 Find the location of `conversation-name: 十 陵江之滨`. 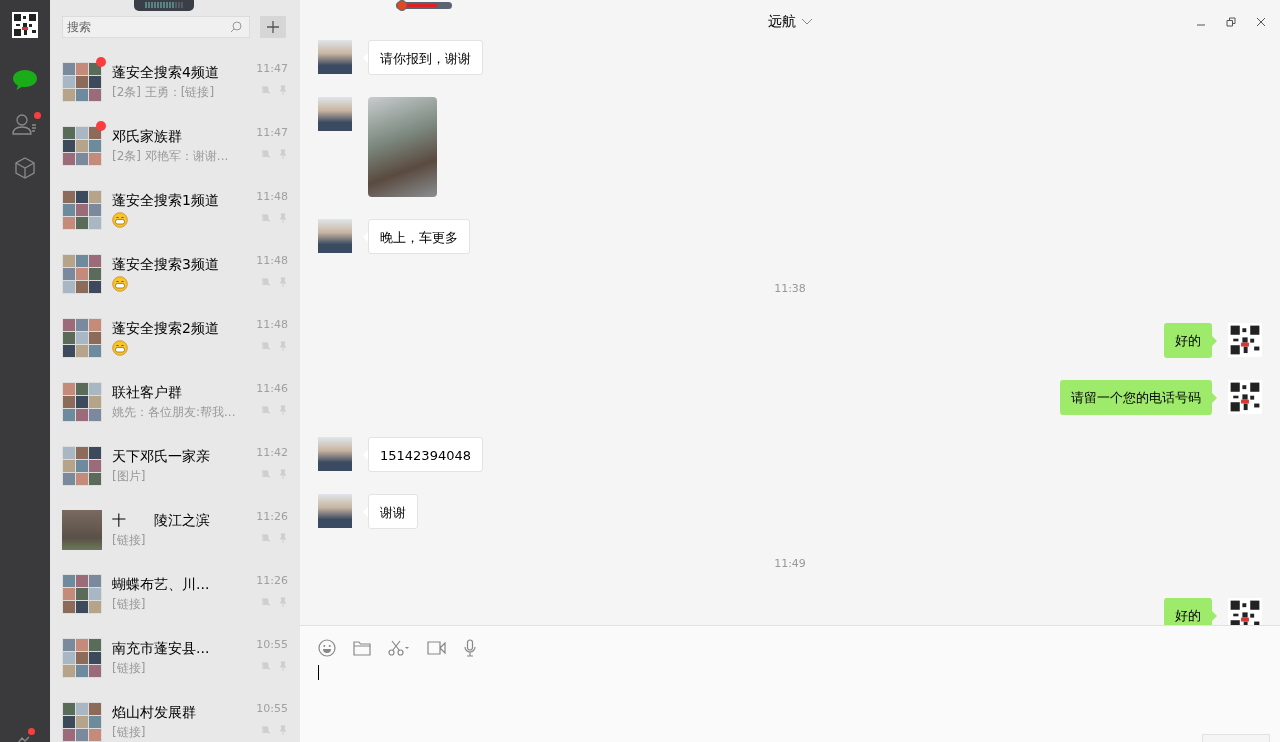

conversation-name: 十 陵江之滨 is located at coordinates (161, 520).